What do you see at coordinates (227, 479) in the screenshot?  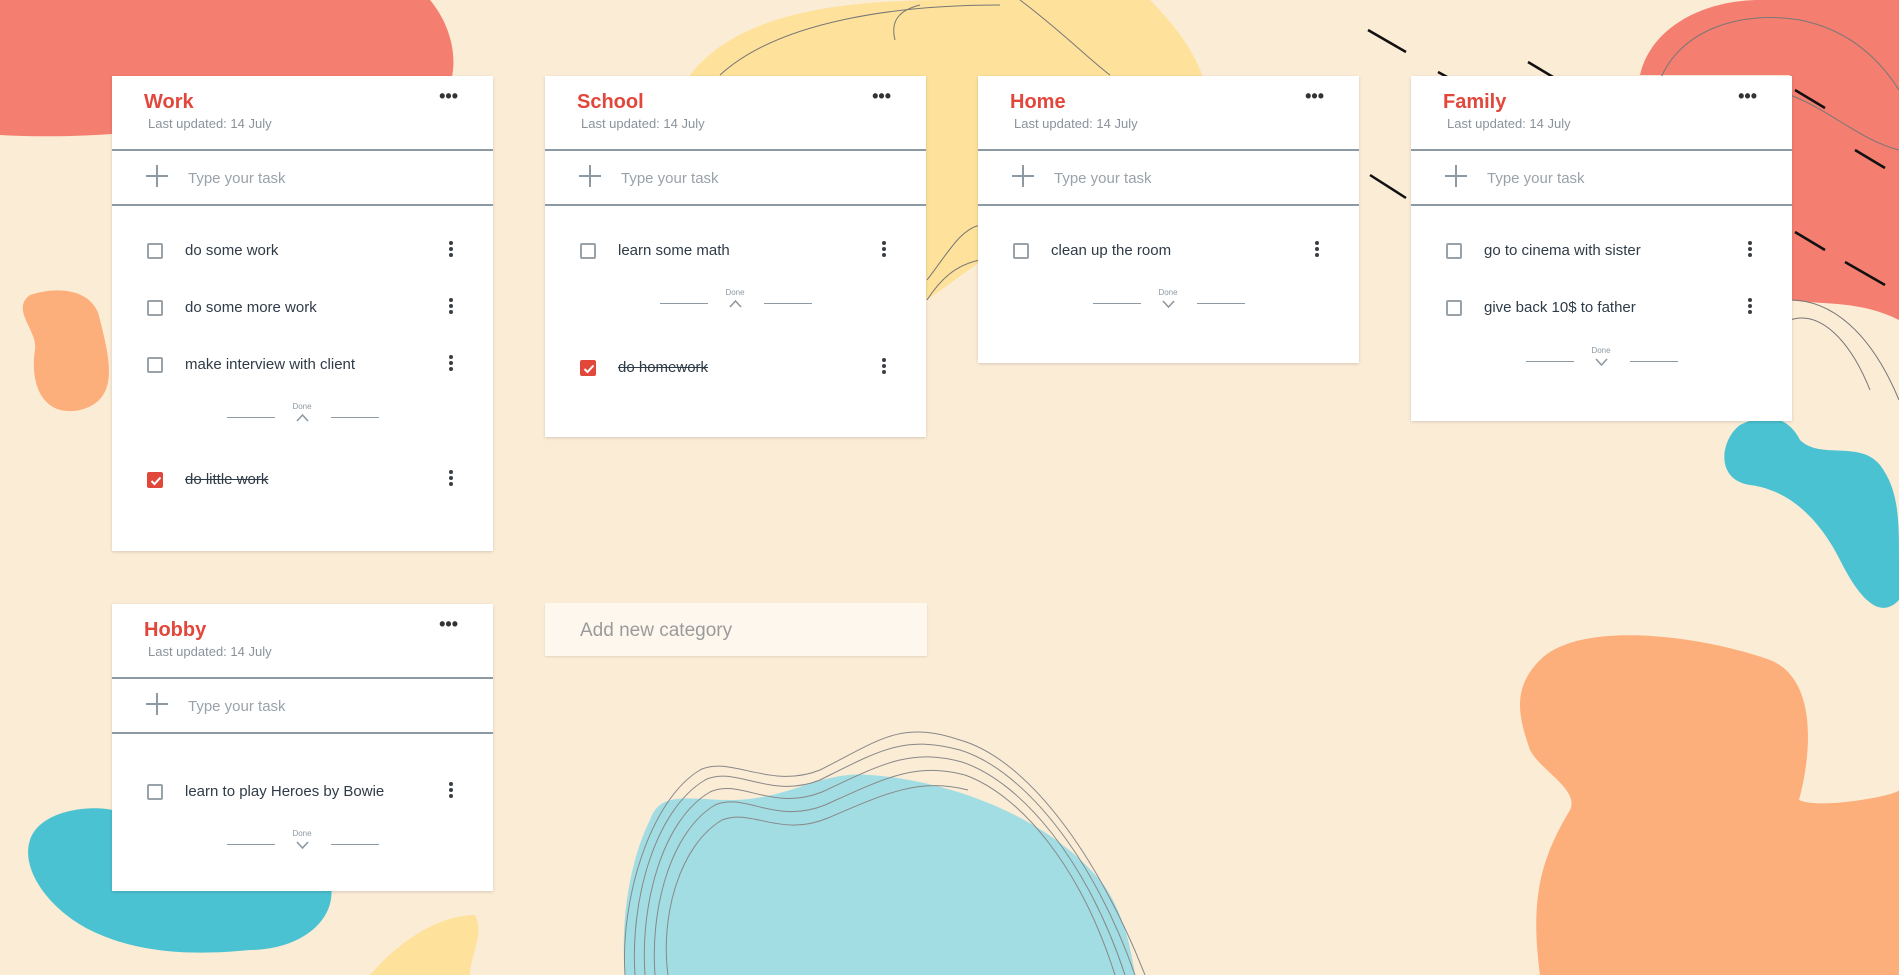 I see `task-label: do little work` at bounding box center [227, 479].